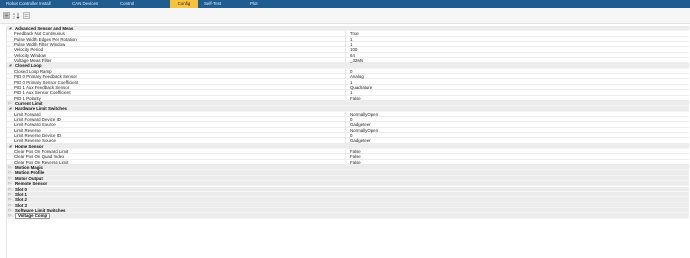  I want to click on property-pages-icon, so click(26, 15).